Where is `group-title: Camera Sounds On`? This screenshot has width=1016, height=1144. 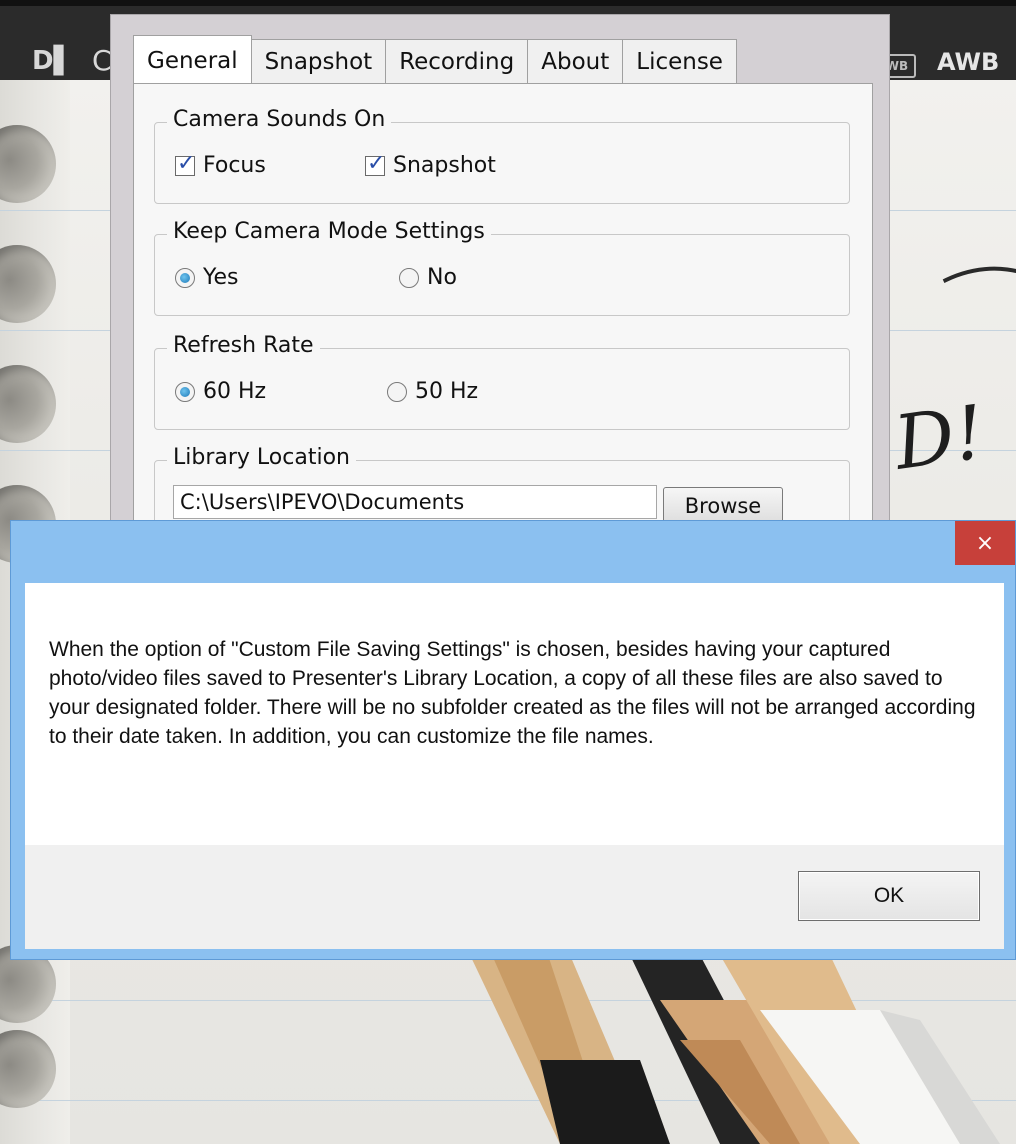
group-title: Camera Sounds On is located at coordinates (279, 119).